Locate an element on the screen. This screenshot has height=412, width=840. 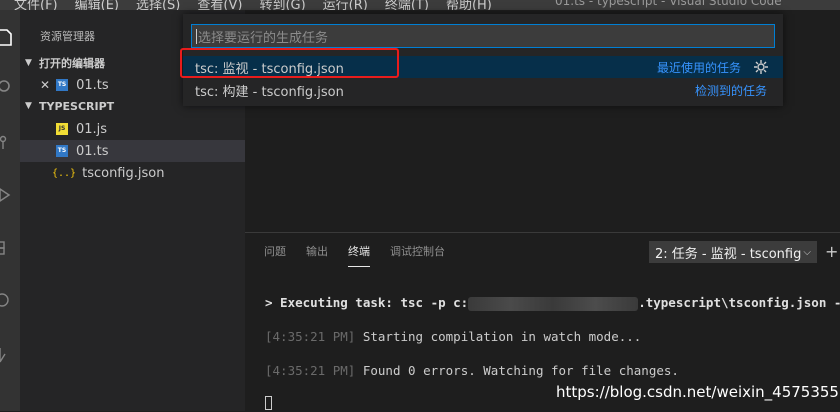
search-icon is located at coordinates (10, 88).